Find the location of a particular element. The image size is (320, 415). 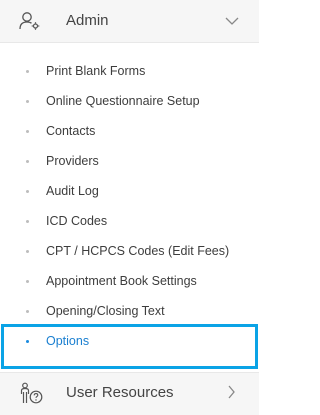

person-help-icon is located at coordinates (32, 394).